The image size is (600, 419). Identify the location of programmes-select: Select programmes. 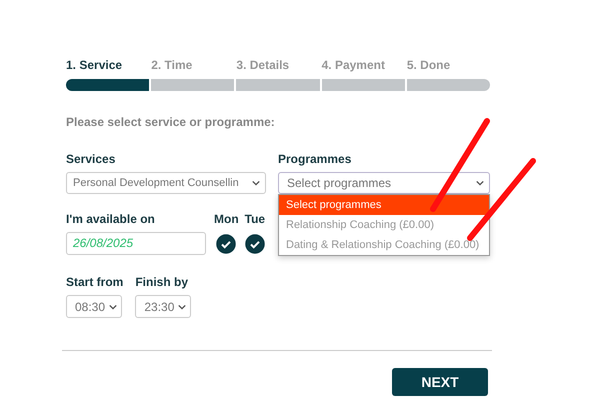
(384, 183).